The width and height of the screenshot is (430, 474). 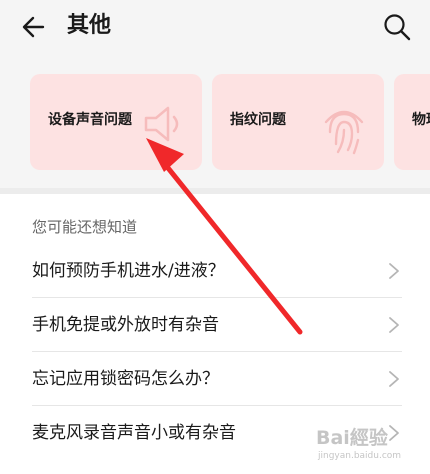 I want to click on card-device-sound: 设备声音问题, so click(x=116, y=122).